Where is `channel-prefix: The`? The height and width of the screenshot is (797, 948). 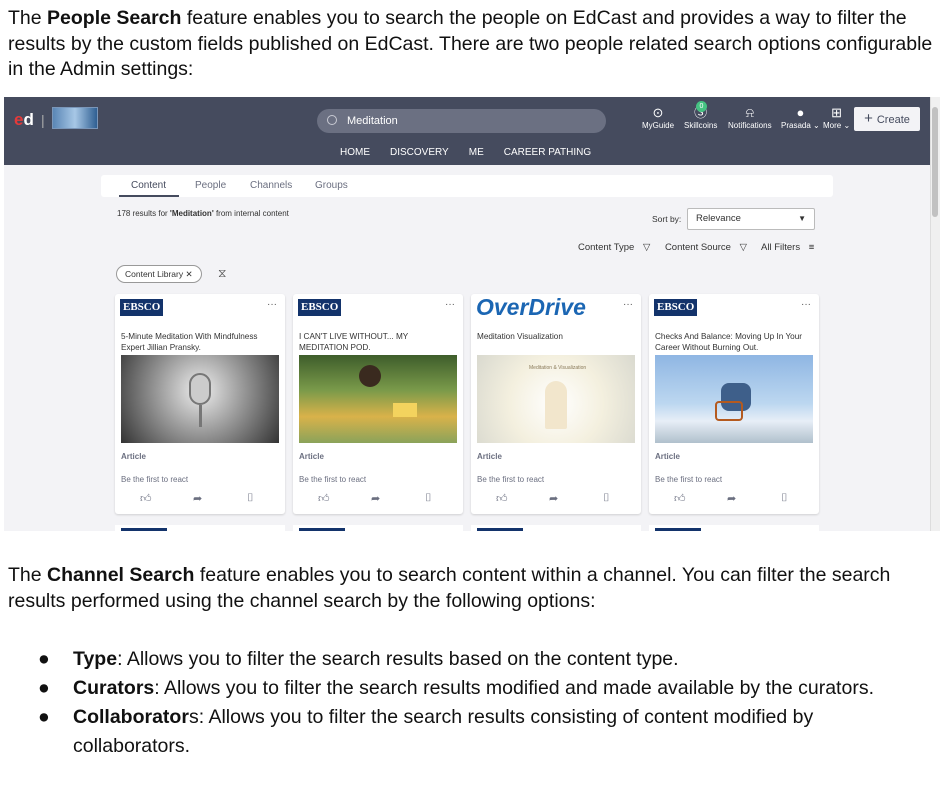
channel-prefix: The is located at coordinates (28, 575).